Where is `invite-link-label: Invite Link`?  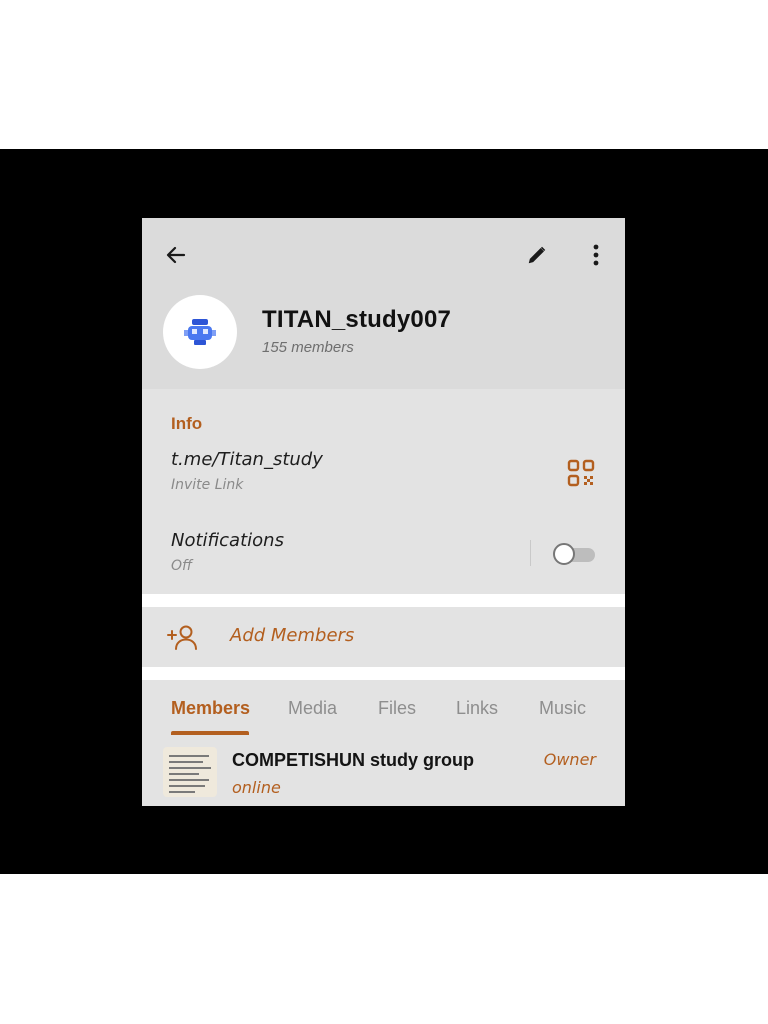
invite-link-label: Invite Link is located at coordinates (207, 485).